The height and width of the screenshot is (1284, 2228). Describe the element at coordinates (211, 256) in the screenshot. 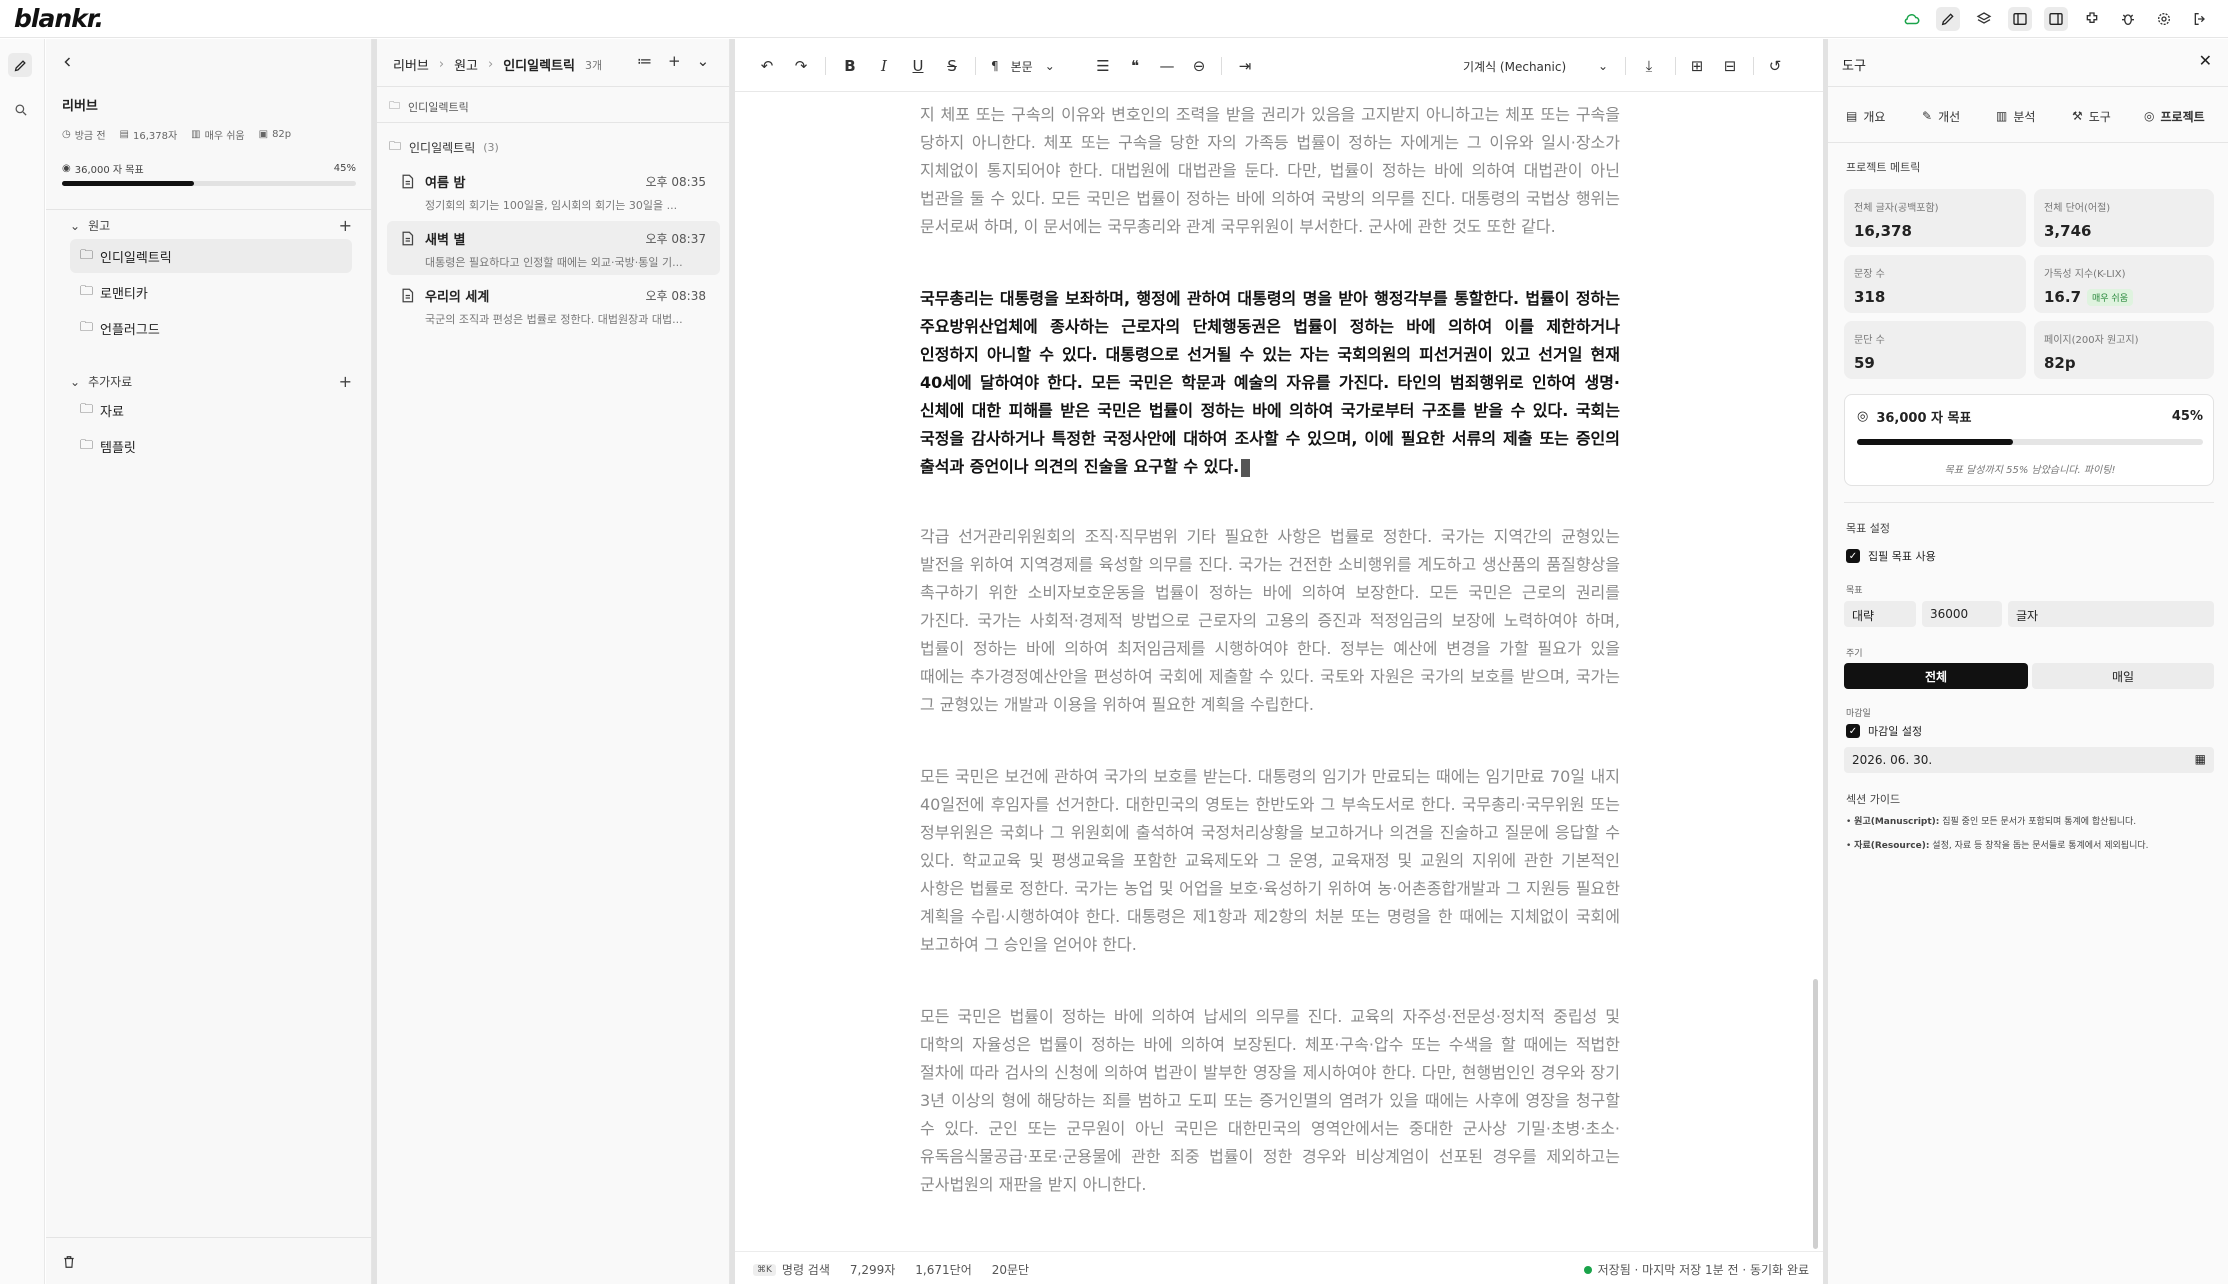

I see `tree-item-indie-electric: 🗀 인디일렉트릭` at that location.